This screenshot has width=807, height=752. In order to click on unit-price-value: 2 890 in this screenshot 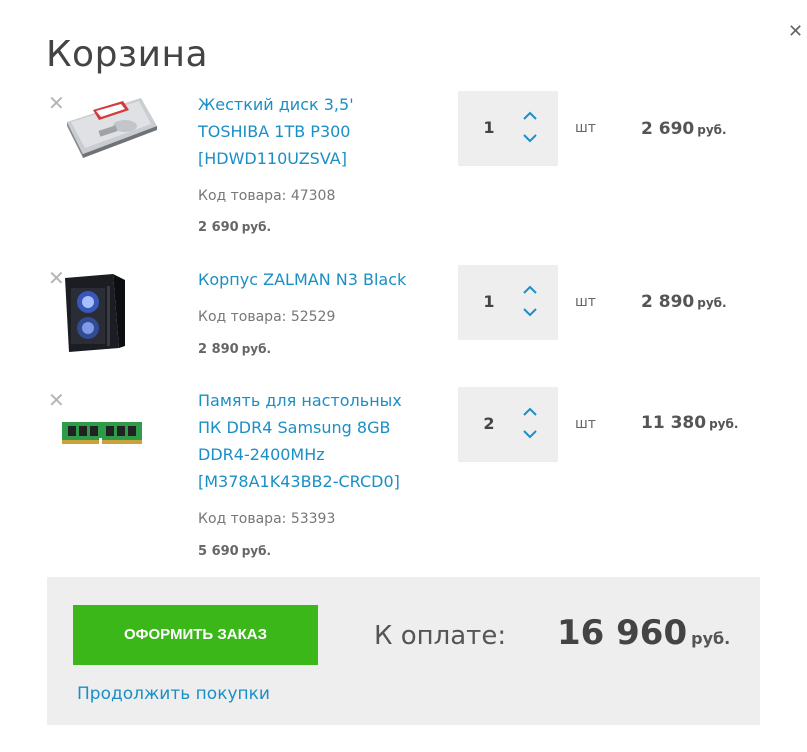, I will do `click(218, 349)`.